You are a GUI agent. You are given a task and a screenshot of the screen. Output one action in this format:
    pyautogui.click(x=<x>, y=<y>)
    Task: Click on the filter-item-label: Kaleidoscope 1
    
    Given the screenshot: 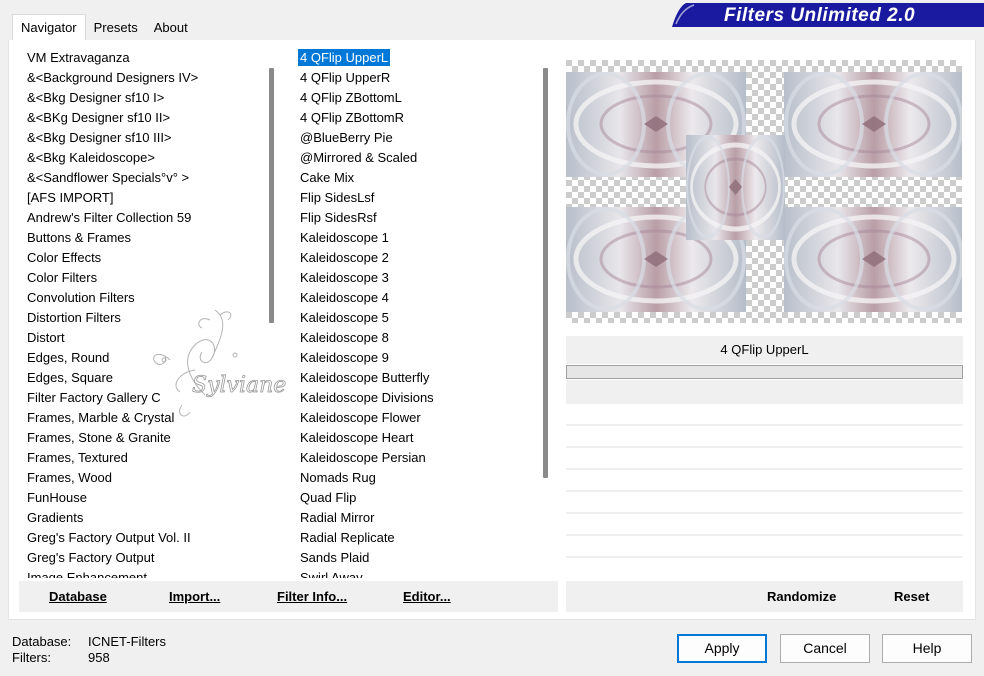 What is the action you would take?
    pyautogui.click(x=344, y=237)
    